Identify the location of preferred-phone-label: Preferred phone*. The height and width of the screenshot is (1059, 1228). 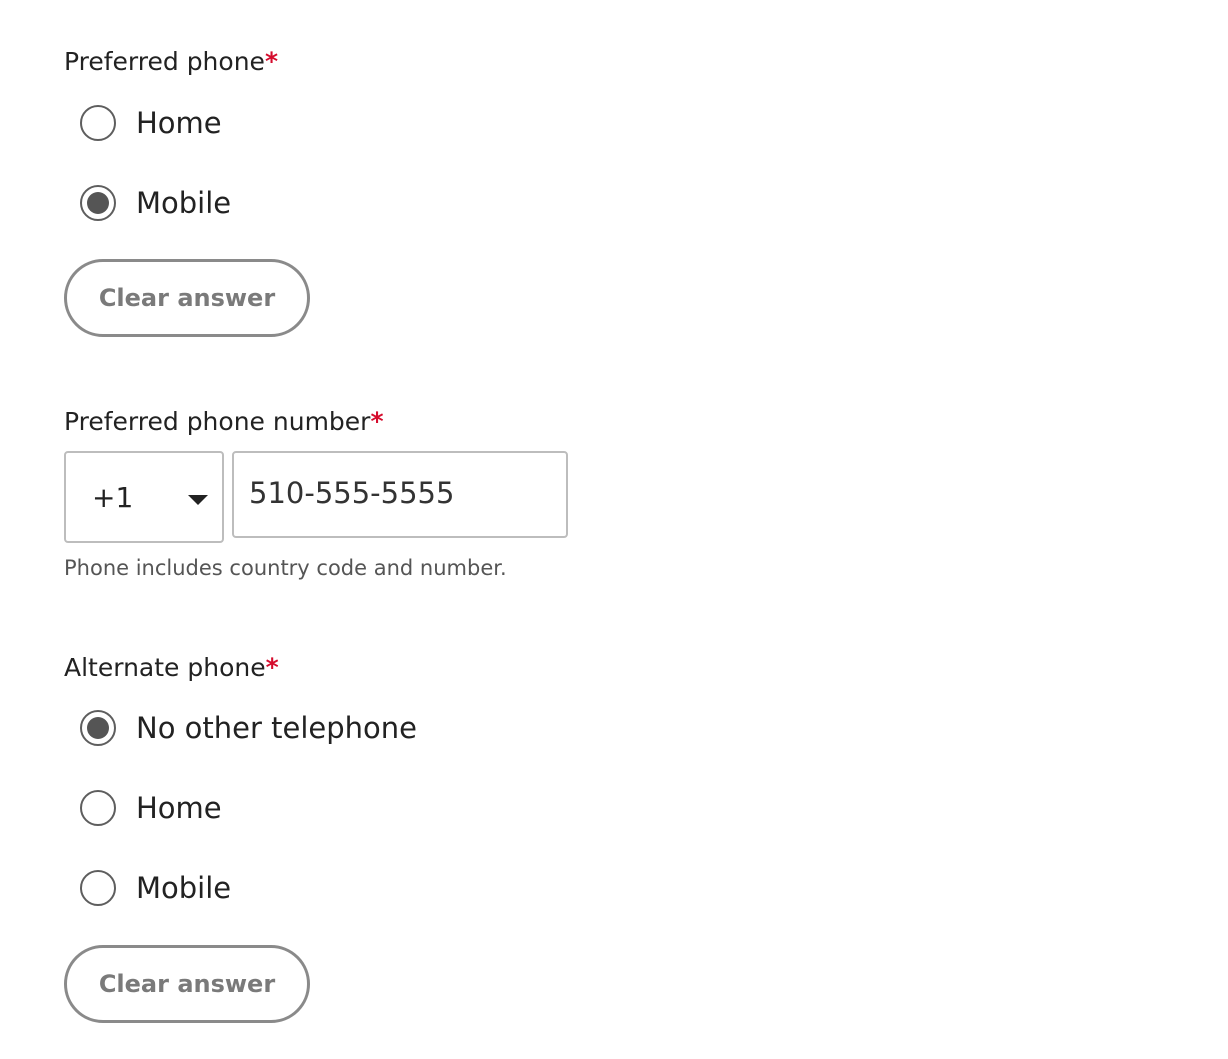
(171, 62).